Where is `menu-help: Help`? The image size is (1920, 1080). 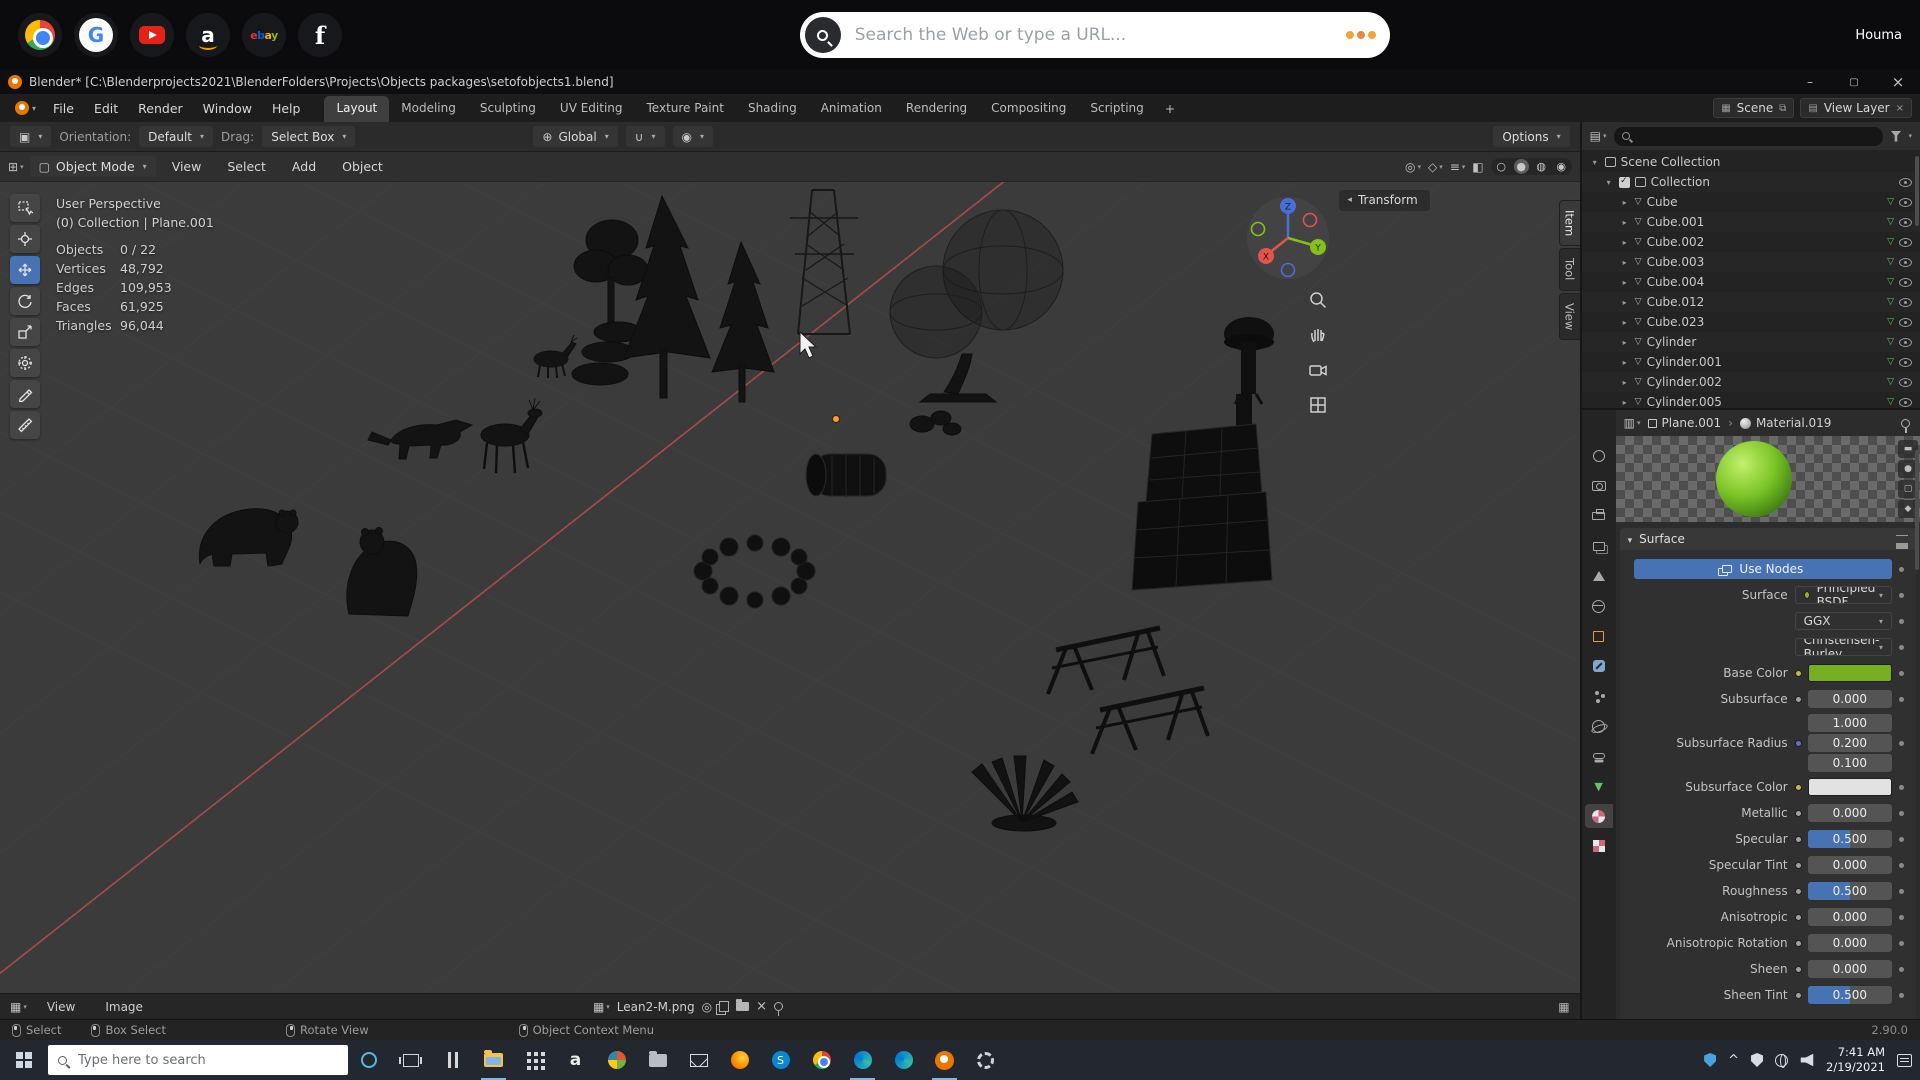
menu-help: Help is located at coordinates (286, 108).